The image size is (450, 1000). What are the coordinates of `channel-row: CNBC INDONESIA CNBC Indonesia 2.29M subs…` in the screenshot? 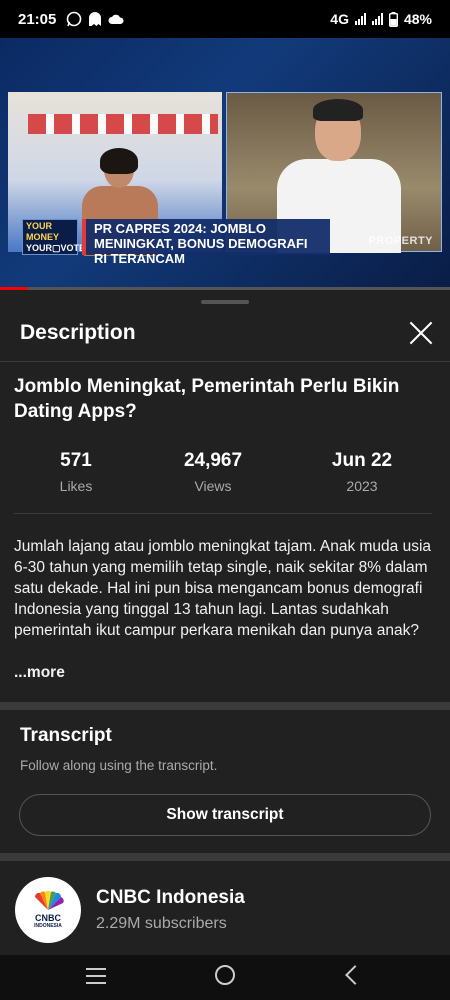 It's located at (225, 905).